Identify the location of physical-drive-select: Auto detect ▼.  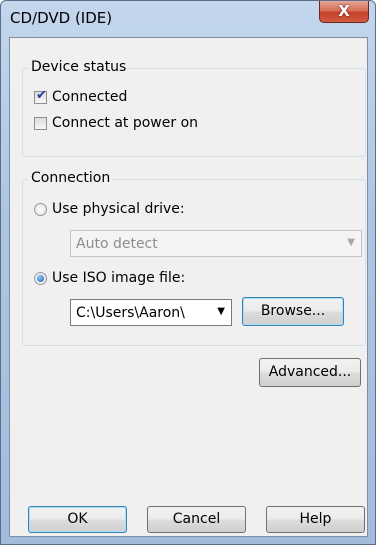
(216, 243).